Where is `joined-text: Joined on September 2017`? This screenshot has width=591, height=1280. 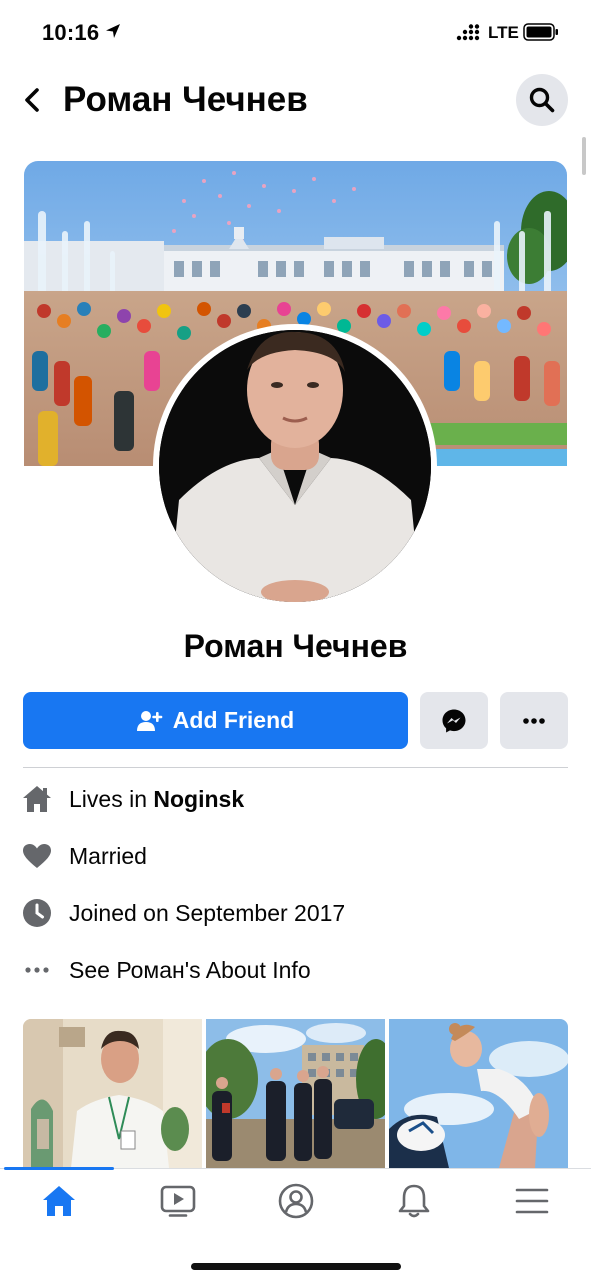
joined-text: Joined on September 2017 is located at coordinates (207, 912).